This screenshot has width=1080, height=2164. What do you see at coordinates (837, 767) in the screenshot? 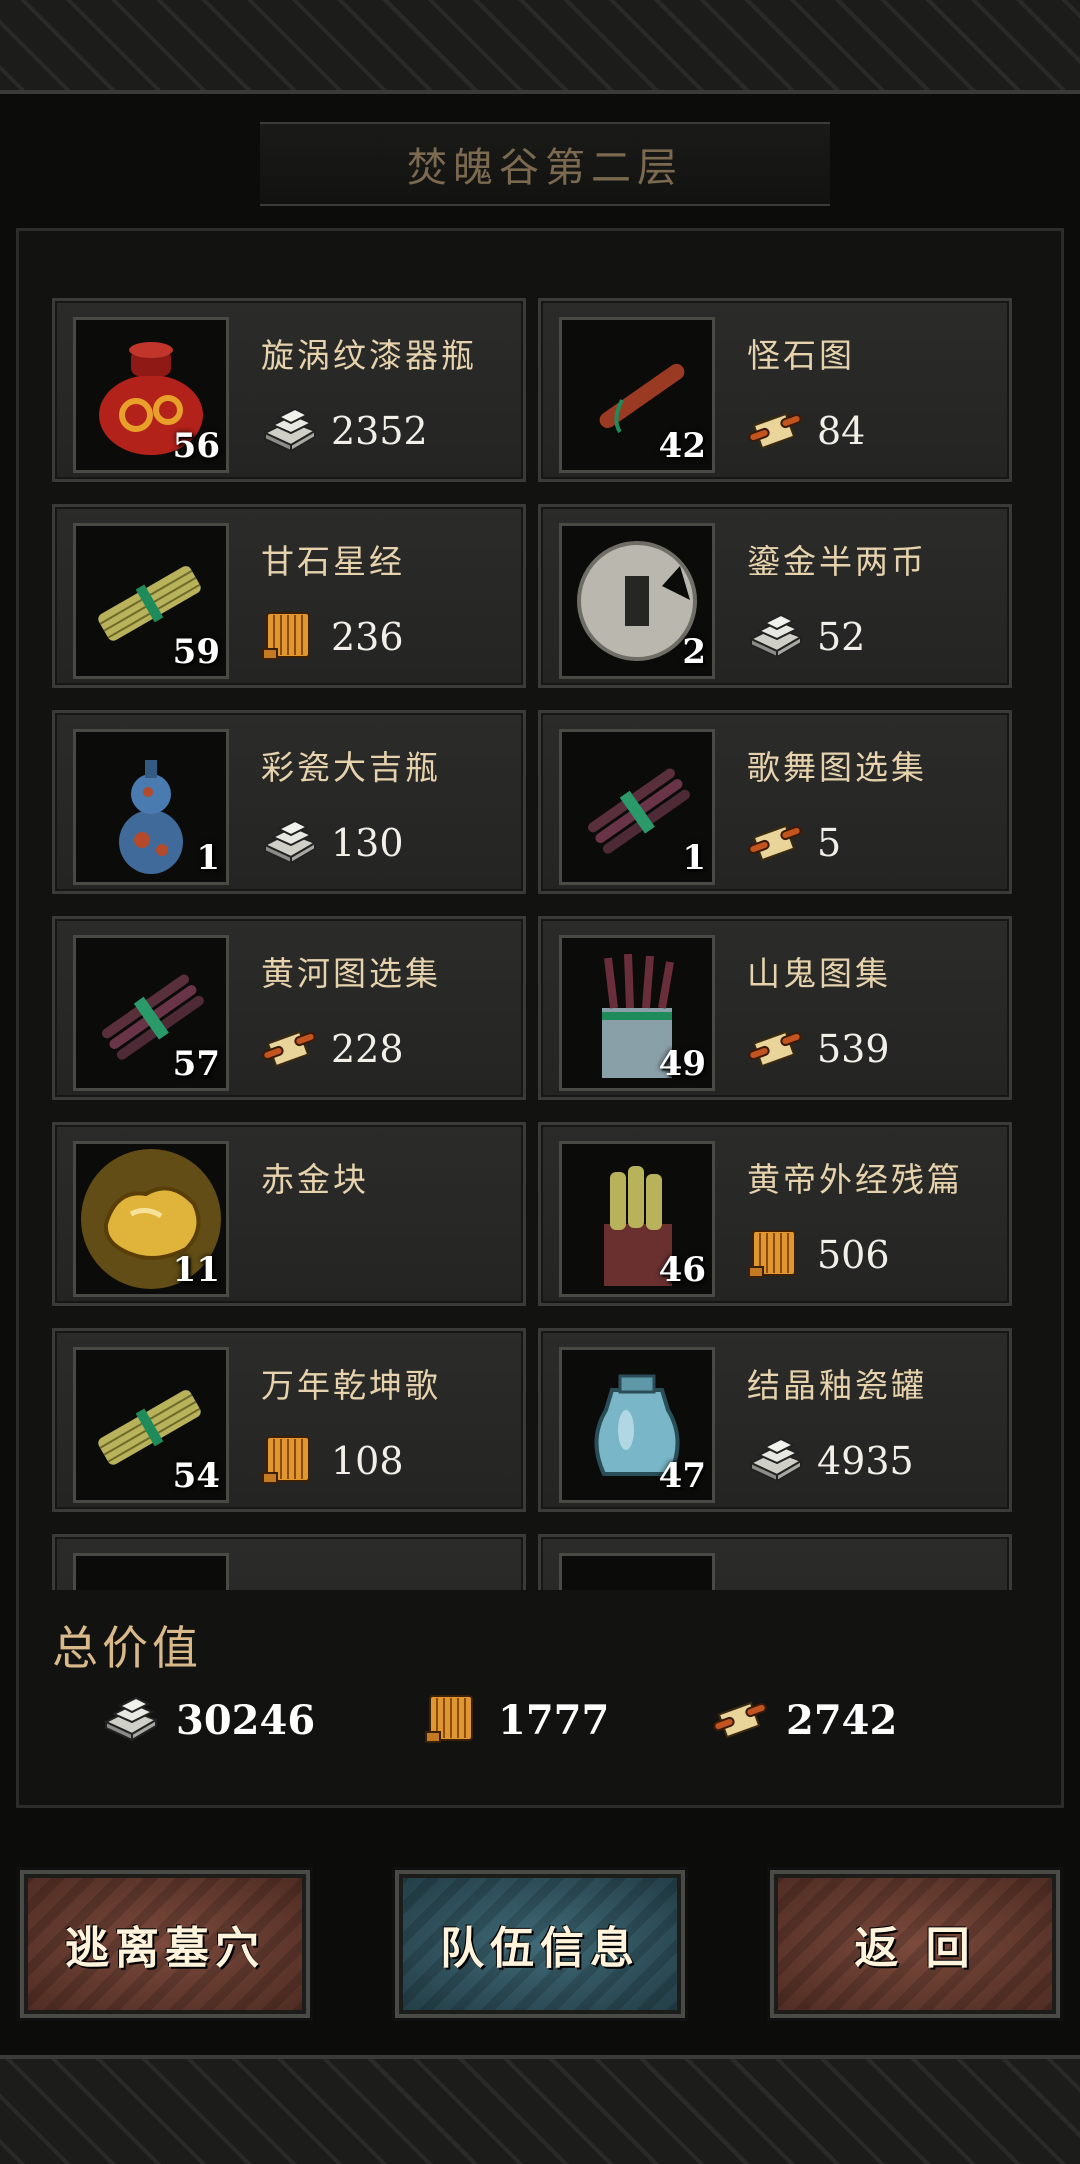
I see `item-name: 歌舞图选集` at bounding box center [837, 767].